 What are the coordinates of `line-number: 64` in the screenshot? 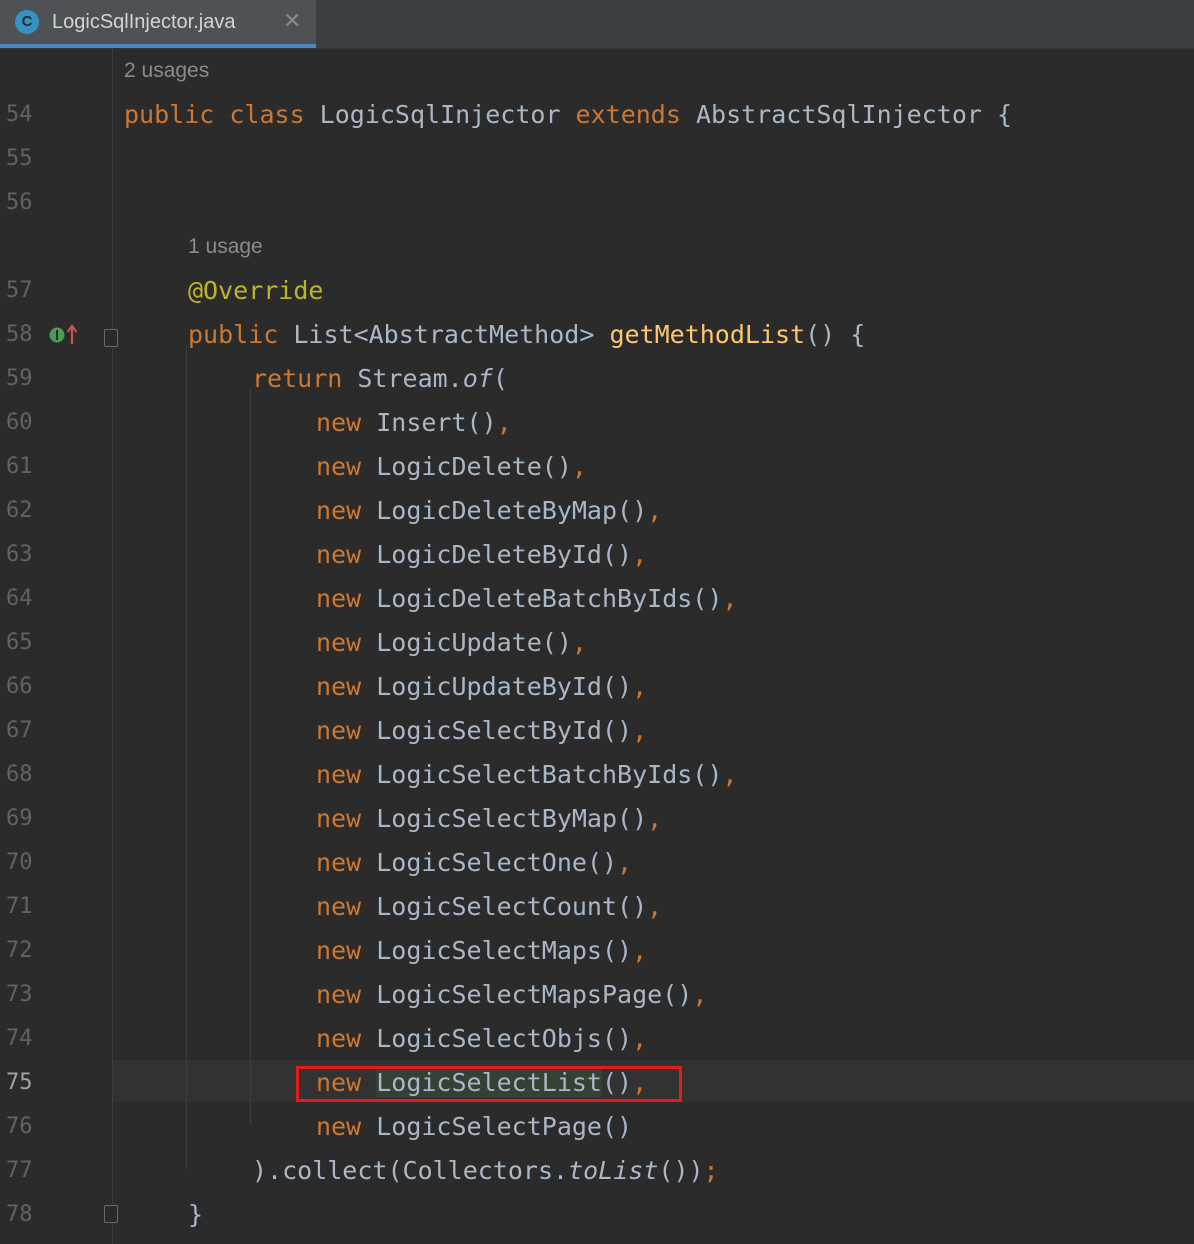 It's located at (19, 598).